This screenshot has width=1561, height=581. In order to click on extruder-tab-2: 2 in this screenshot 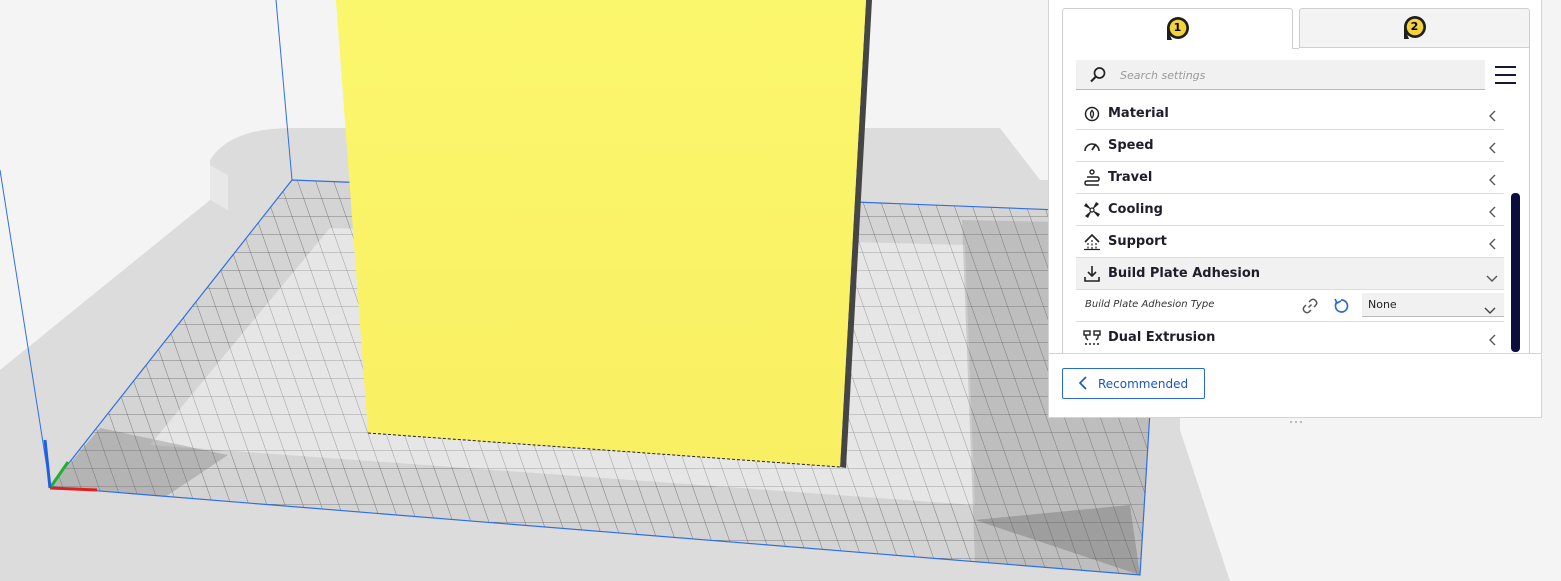, I will do `click(1414, 28)`.